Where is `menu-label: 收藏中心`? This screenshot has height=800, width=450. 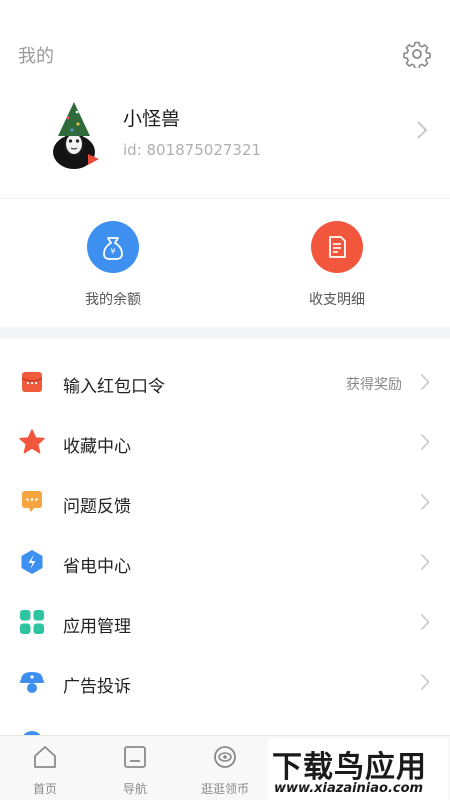 menu-label: 收藏中心 is located at coordinates (97, 447).